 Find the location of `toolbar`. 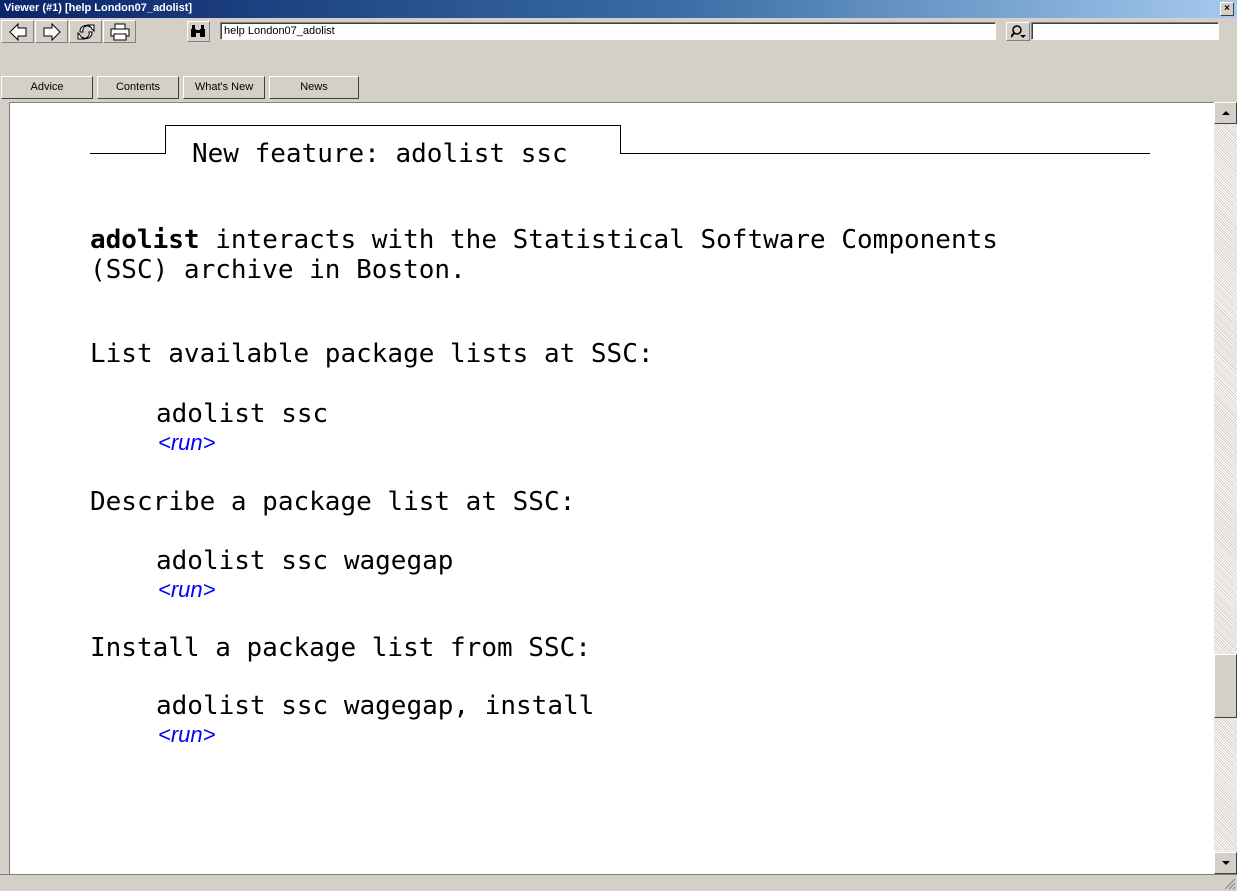

toolbar is located at coordinates (618, 31).